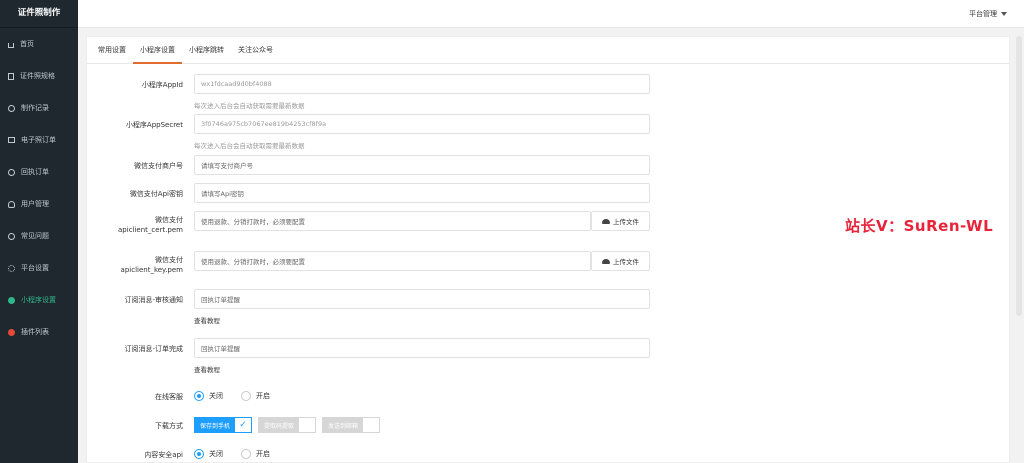 This screenshot has height=463, width=1024. I want to click on service-label: 在线客服, so click(169, 397).